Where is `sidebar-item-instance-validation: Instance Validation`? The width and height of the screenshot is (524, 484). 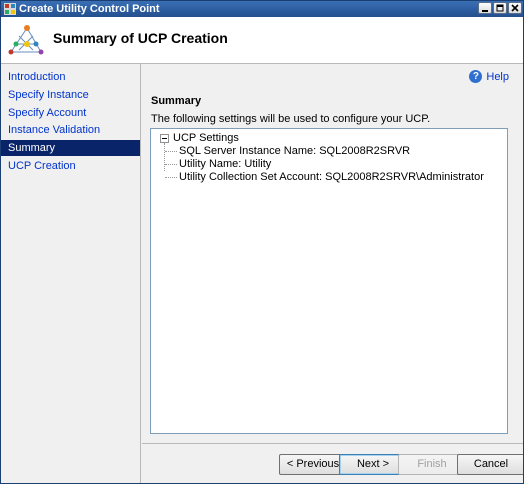
sidebar-item-instance-validation: Instance Validation is located at coordinates (70, 130).